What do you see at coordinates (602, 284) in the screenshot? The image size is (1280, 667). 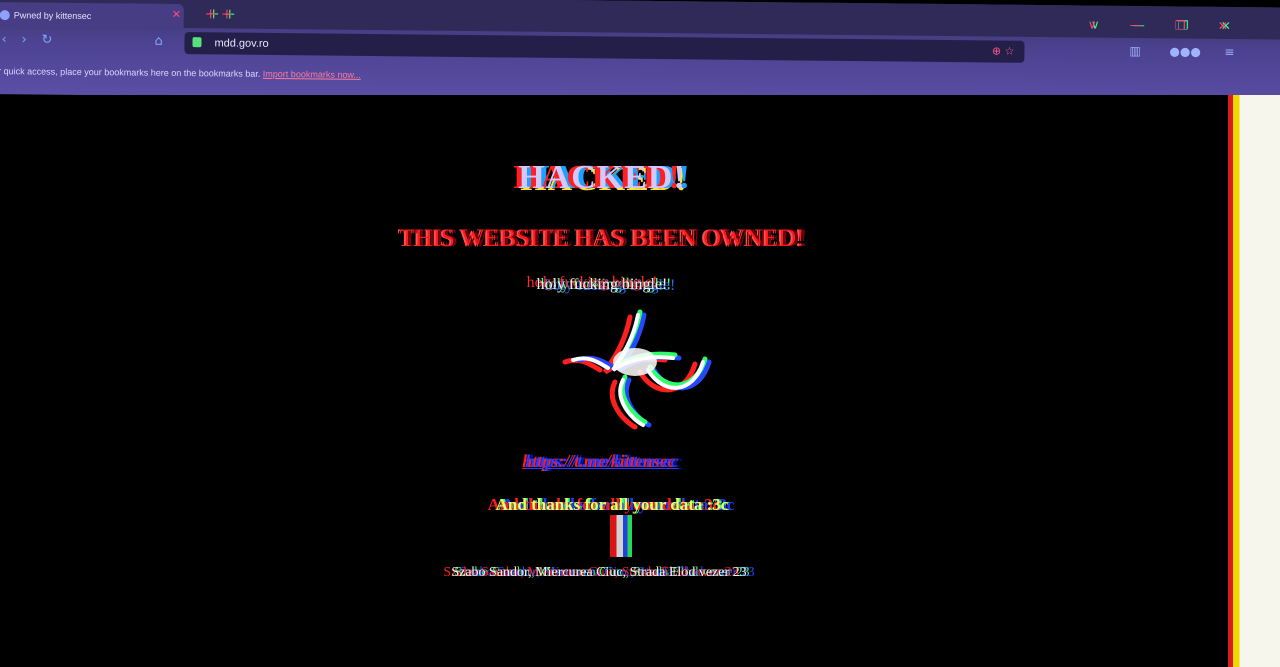 I see `page-tagline: holy fucking bingle!` at bounding box center [602, 284].